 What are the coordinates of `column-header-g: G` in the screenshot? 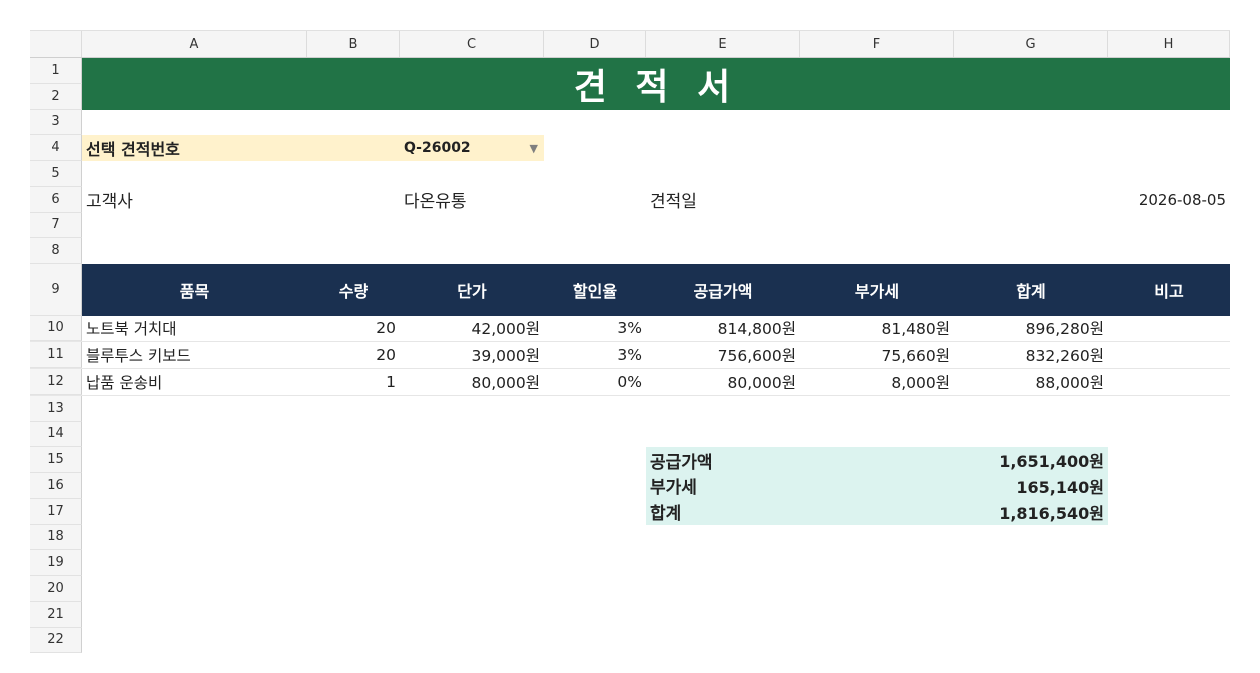 It's located at (1031, 44).